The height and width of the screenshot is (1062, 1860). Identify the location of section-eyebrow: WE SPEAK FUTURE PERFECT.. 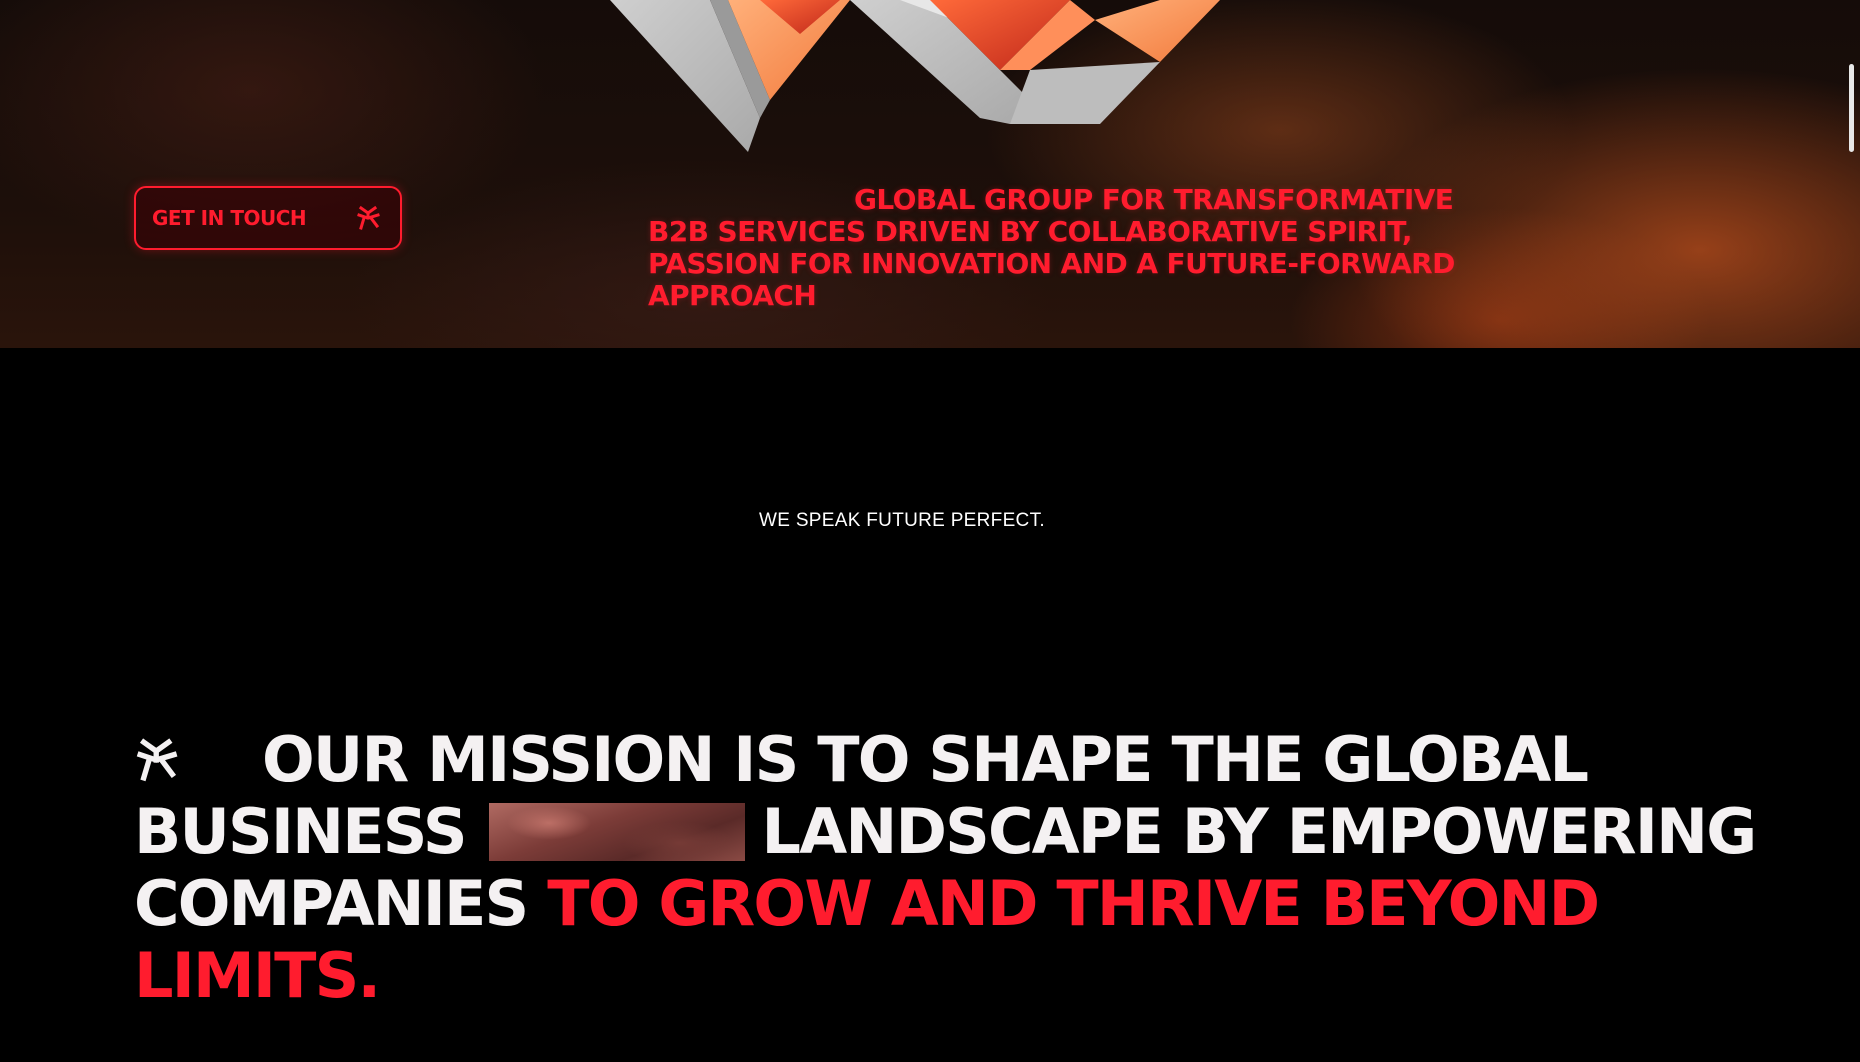
(902, 520).